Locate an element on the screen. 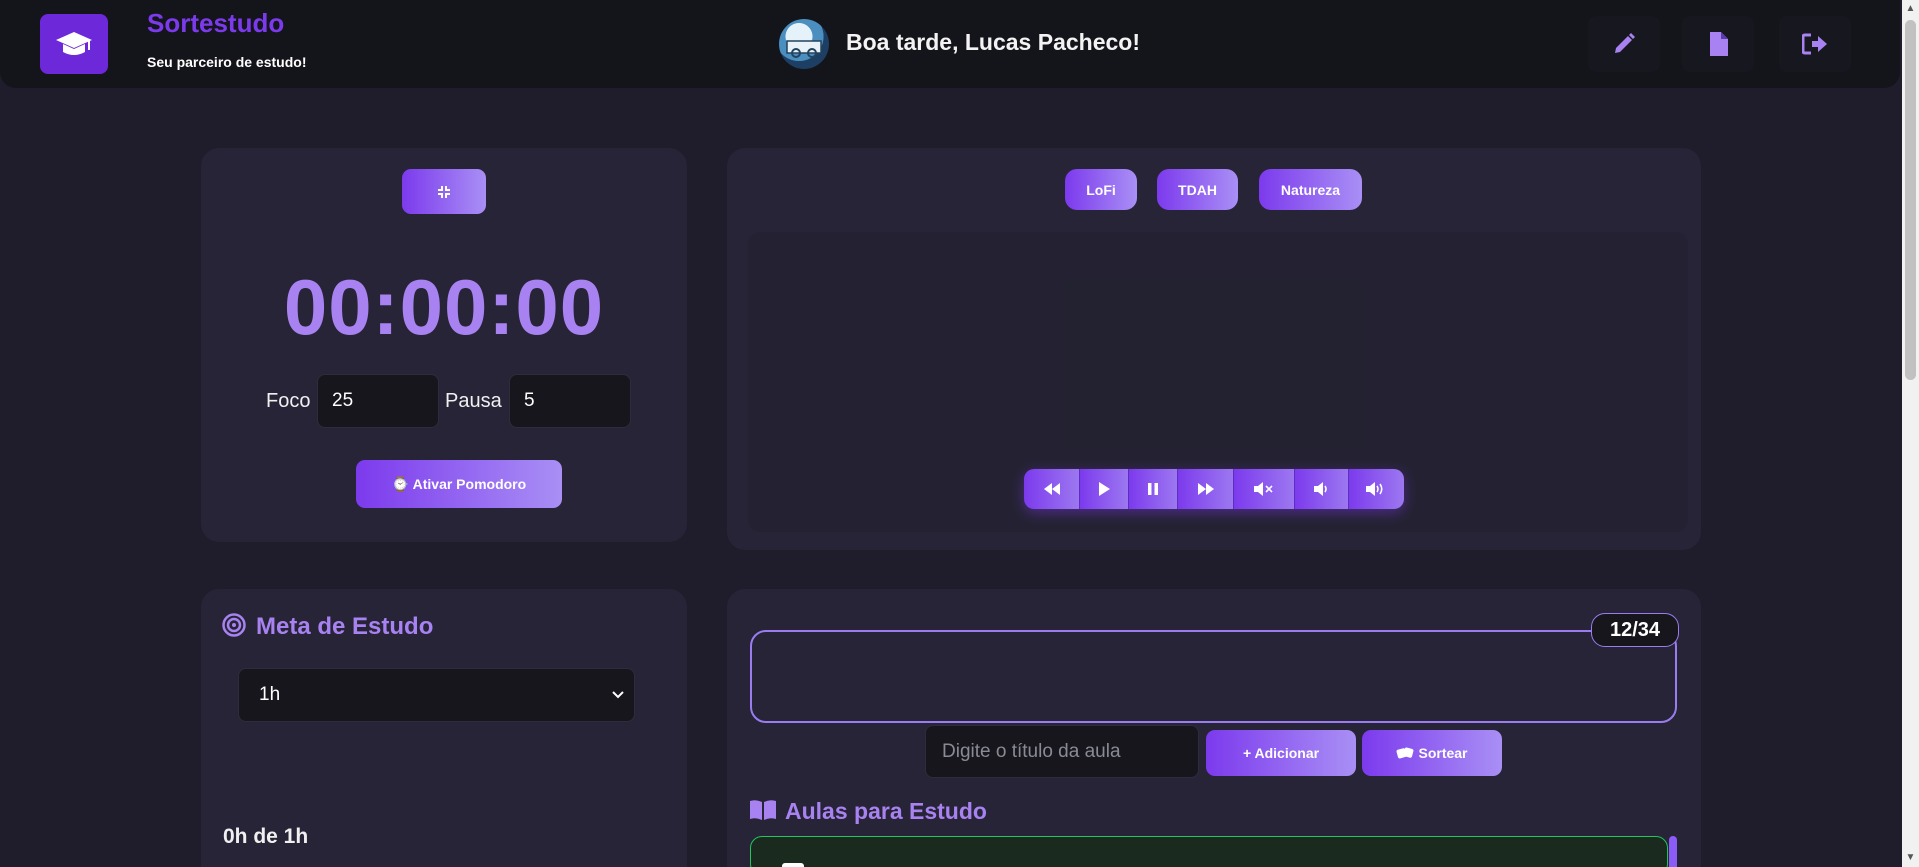  goal-title: Meta de Estudo is located at coordinates (345, 626).